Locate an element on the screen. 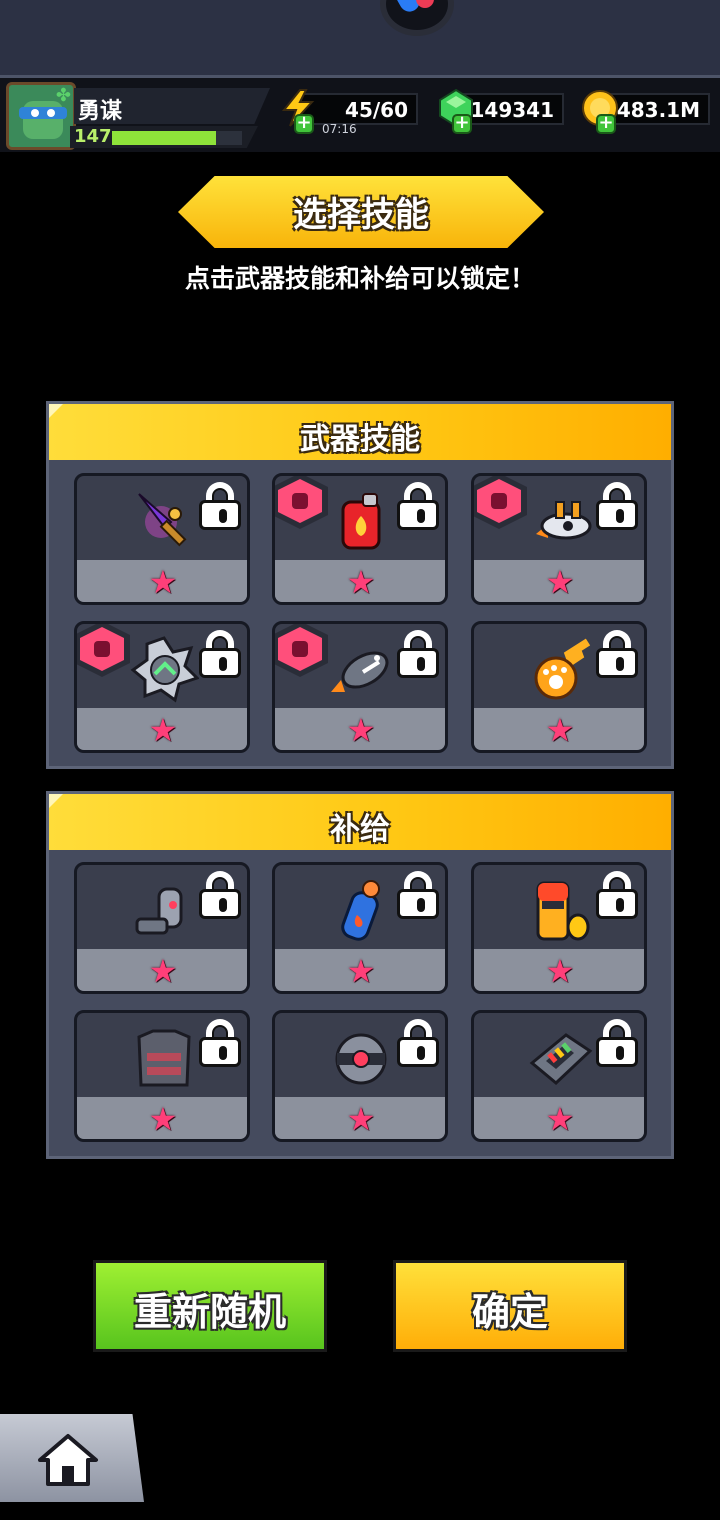 The height and width of the screenshot is (1520, 720). reroll-label: 重新随机 is located at coordinates (209, 1312).